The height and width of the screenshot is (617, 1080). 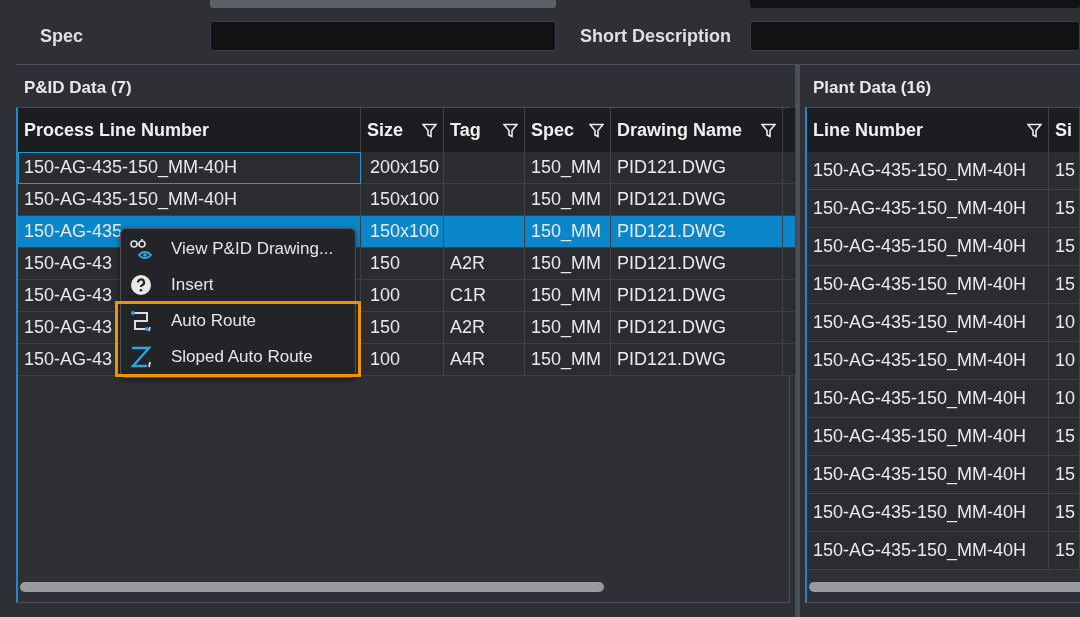 I want to click on column-header: Tag, so click(x=484, y=130).